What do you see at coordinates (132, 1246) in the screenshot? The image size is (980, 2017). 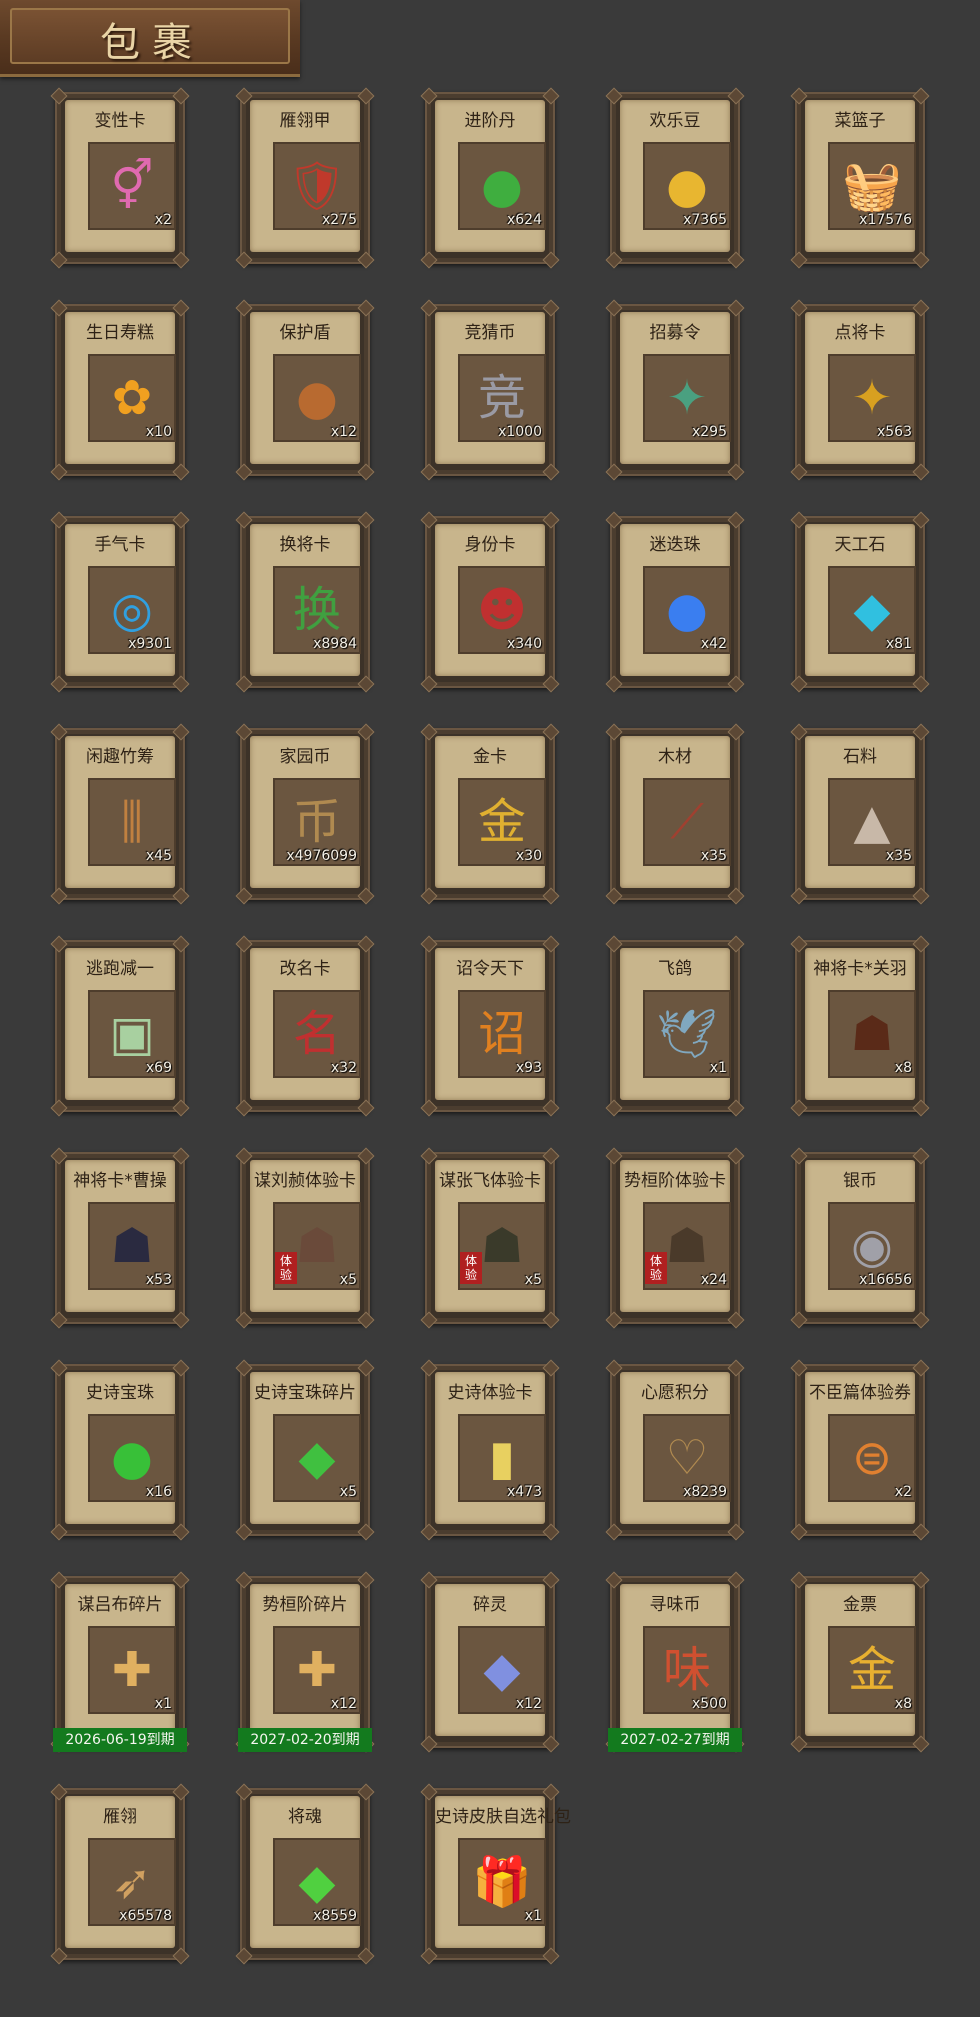 I see `caocao-portrait-icon: ☗` at bounding box center [132, 1246].